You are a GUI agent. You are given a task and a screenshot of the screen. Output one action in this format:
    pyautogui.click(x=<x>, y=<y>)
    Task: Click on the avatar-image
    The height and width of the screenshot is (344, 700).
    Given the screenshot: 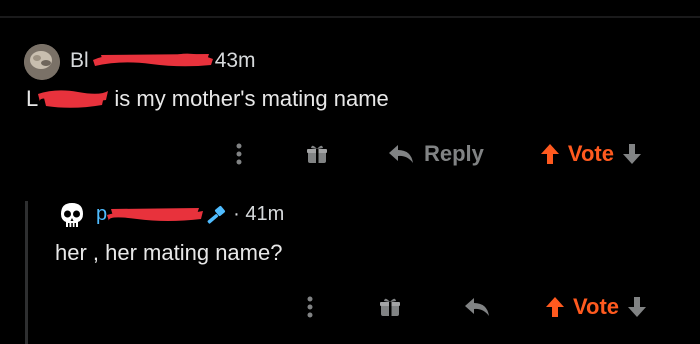 What is the action you would take?
    pyautogui.click(x=42, y=62)
    